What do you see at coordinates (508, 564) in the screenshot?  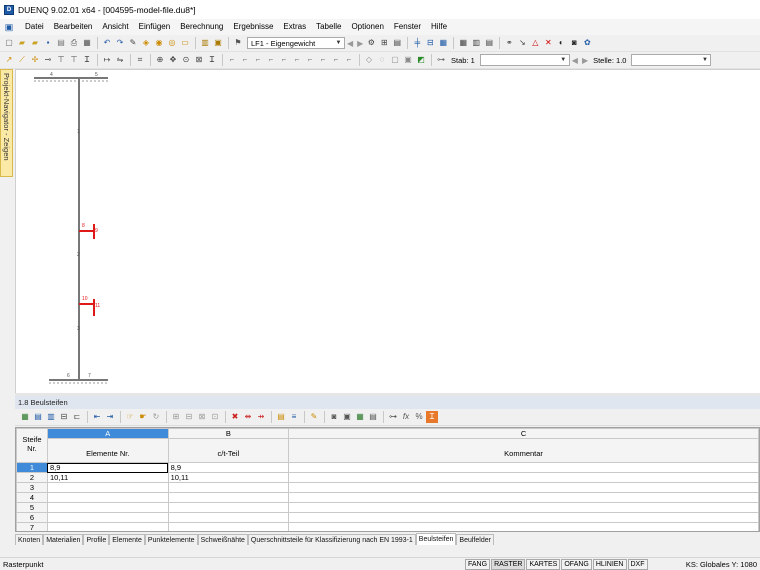 I see `raster-toggle: RASTER` at bounding box center [508, 564].